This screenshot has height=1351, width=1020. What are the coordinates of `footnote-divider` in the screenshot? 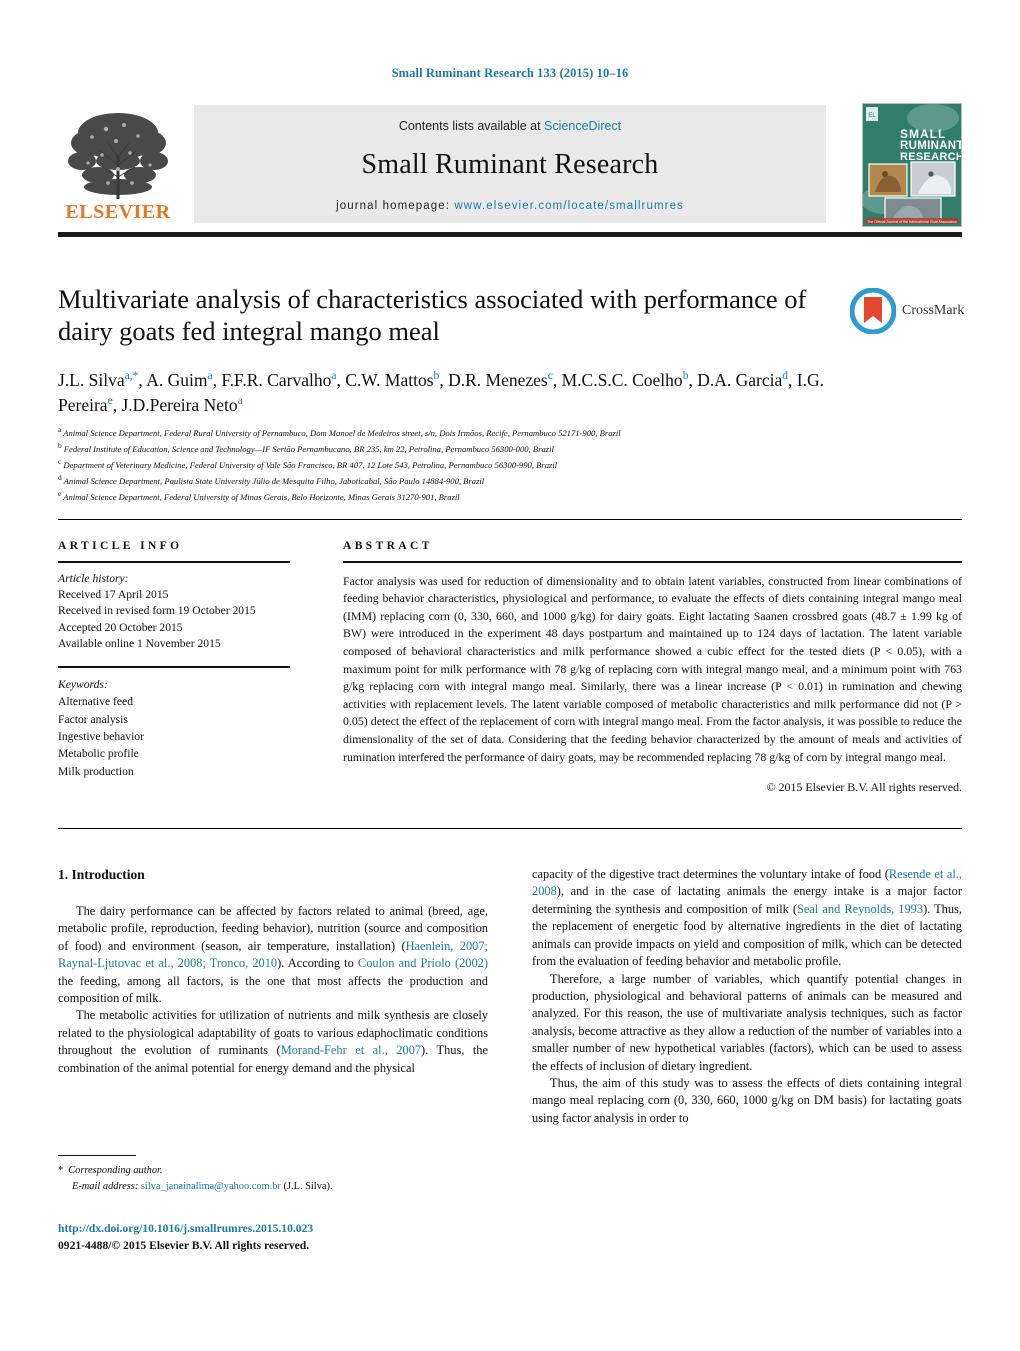 It's located at (97, 1156).